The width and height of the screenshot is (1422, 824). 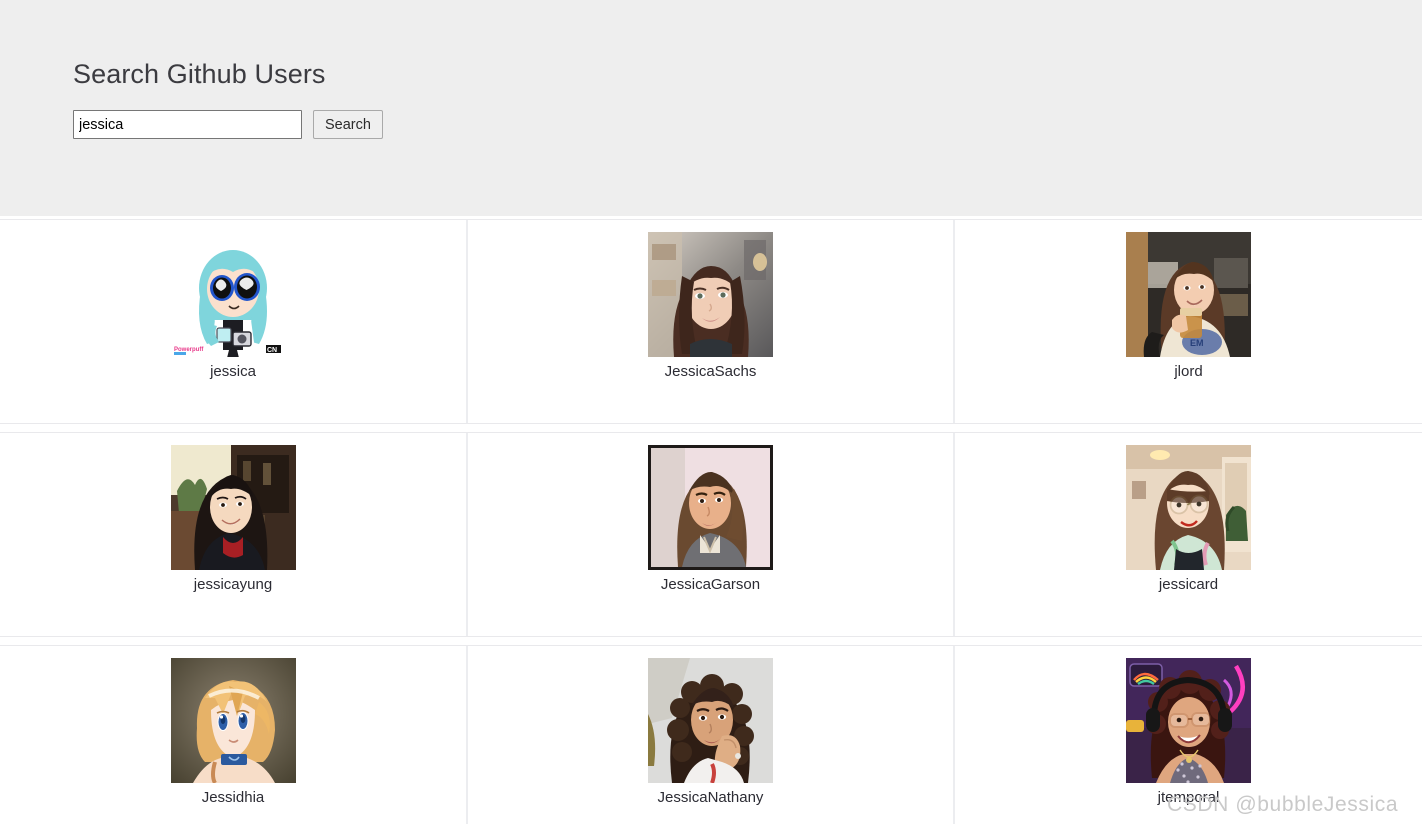 I want to click on user-card: jessicayung, so click(x=234, y=534).